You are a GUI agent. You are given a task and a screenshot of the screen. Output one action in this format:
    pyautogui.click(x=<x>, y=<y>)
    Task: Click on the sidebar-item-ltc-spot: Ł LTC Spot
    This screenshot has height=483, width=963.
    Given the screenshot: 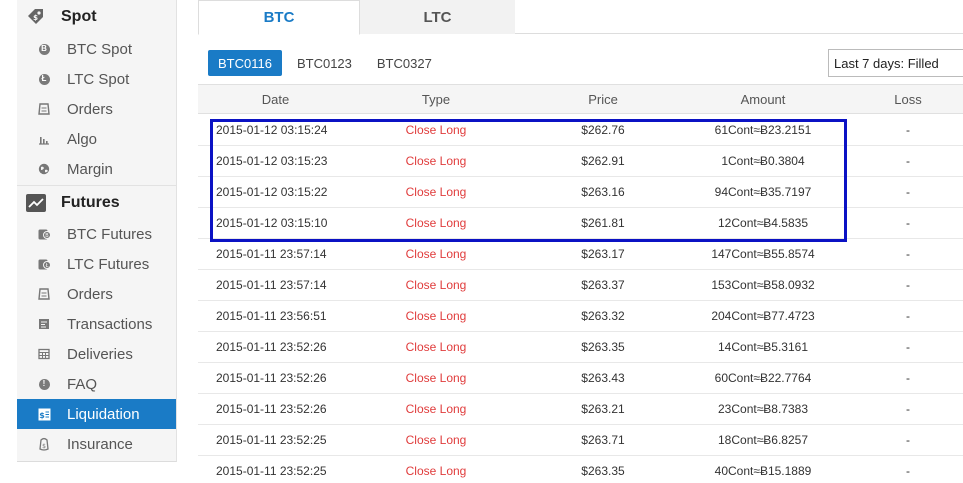 What is the action you would take?
    pyautogui.click(x=96, y=79)
    